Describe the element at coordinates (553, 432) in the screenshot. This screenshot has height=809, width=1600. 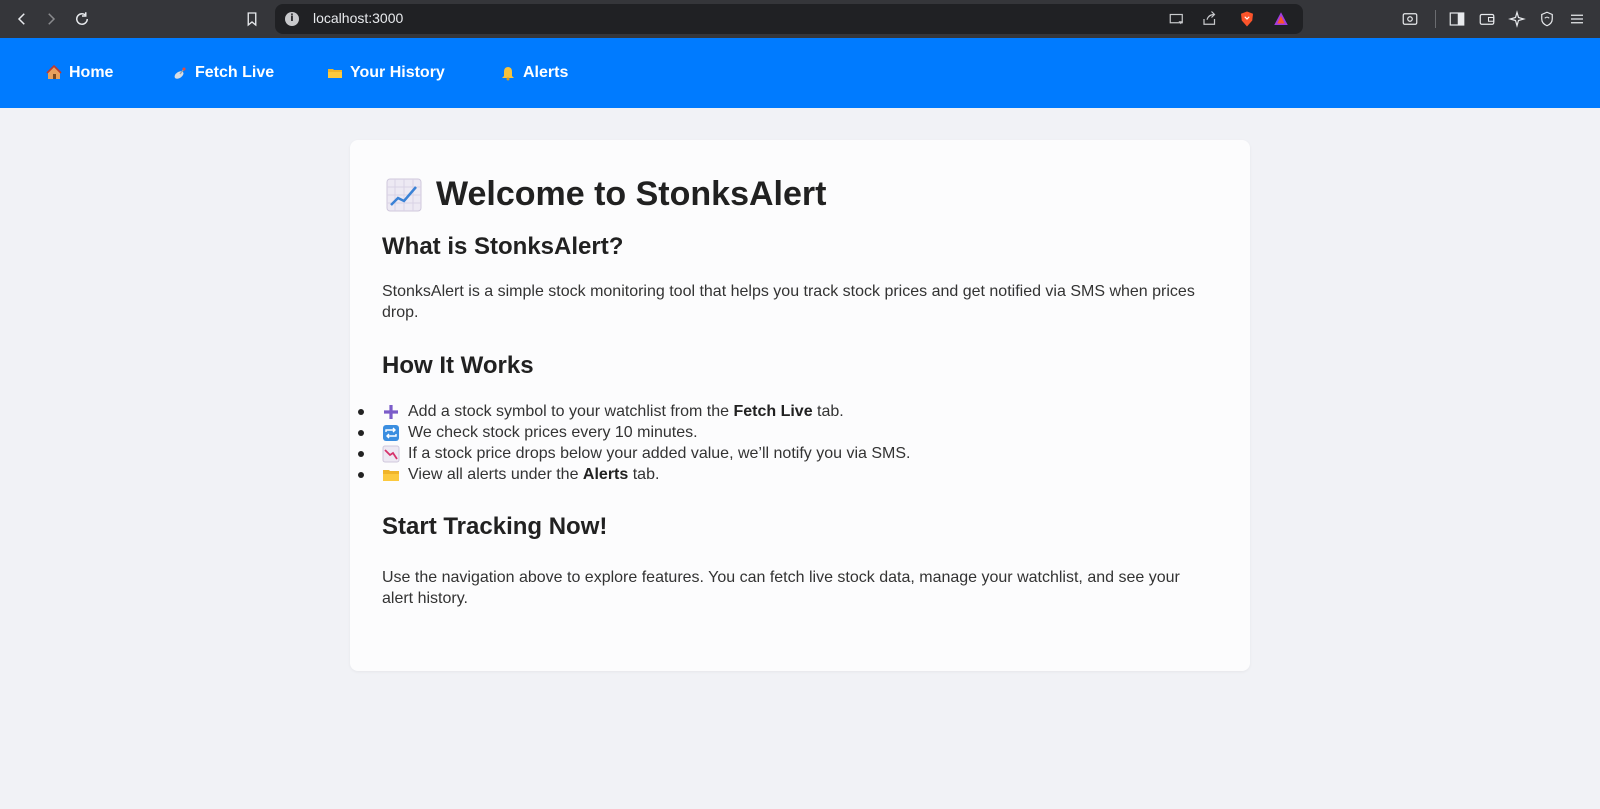
I see `step-2-text: We check stock prices every 10 minutes.` at that location.